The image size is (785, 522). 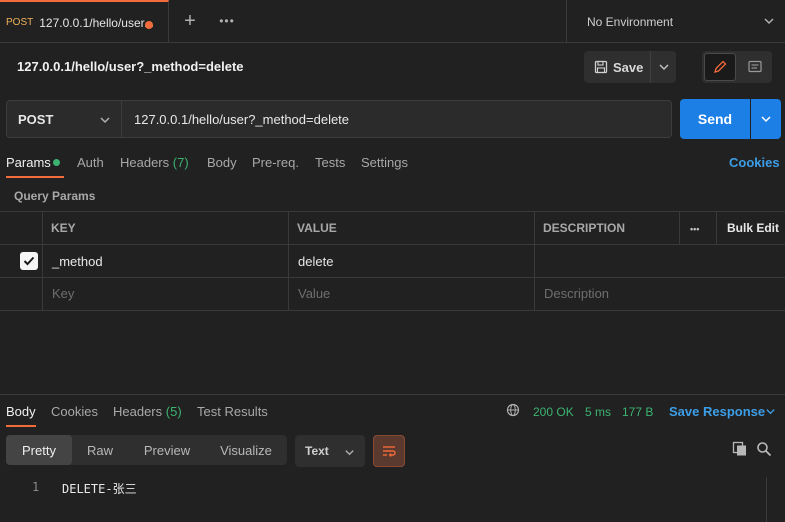 What do you see at coordinates (740, 449) in the screenshot?
I see `copy-icon` at bounding box center [740, 449].